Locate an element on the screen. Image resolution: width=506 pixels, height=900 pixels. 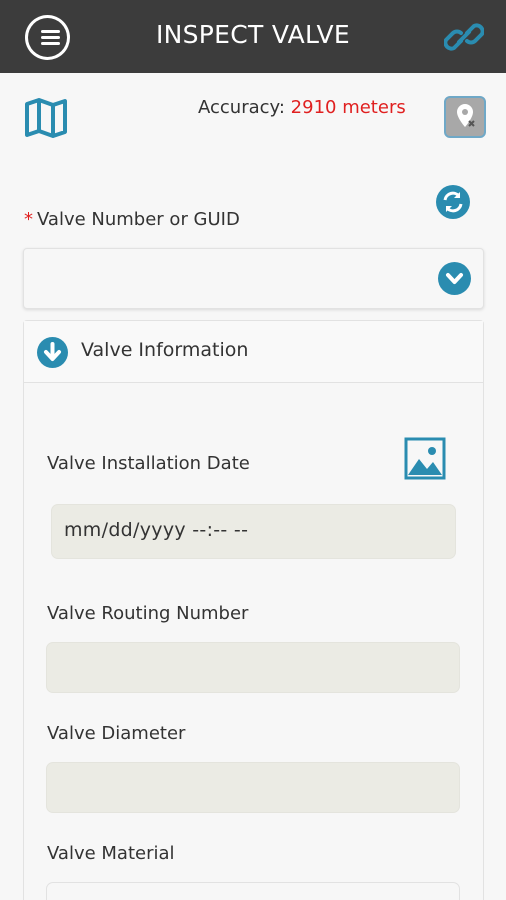
arrow-down-glyph is located at coordinates (52, 351).